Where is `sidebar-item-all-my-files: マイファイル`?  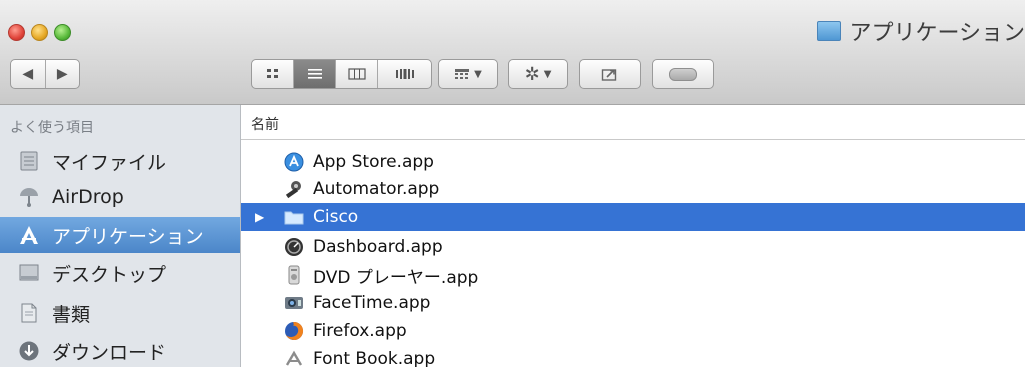
sidebar-item-all-my-files: マイファイル is located at coordinates (120, 161).